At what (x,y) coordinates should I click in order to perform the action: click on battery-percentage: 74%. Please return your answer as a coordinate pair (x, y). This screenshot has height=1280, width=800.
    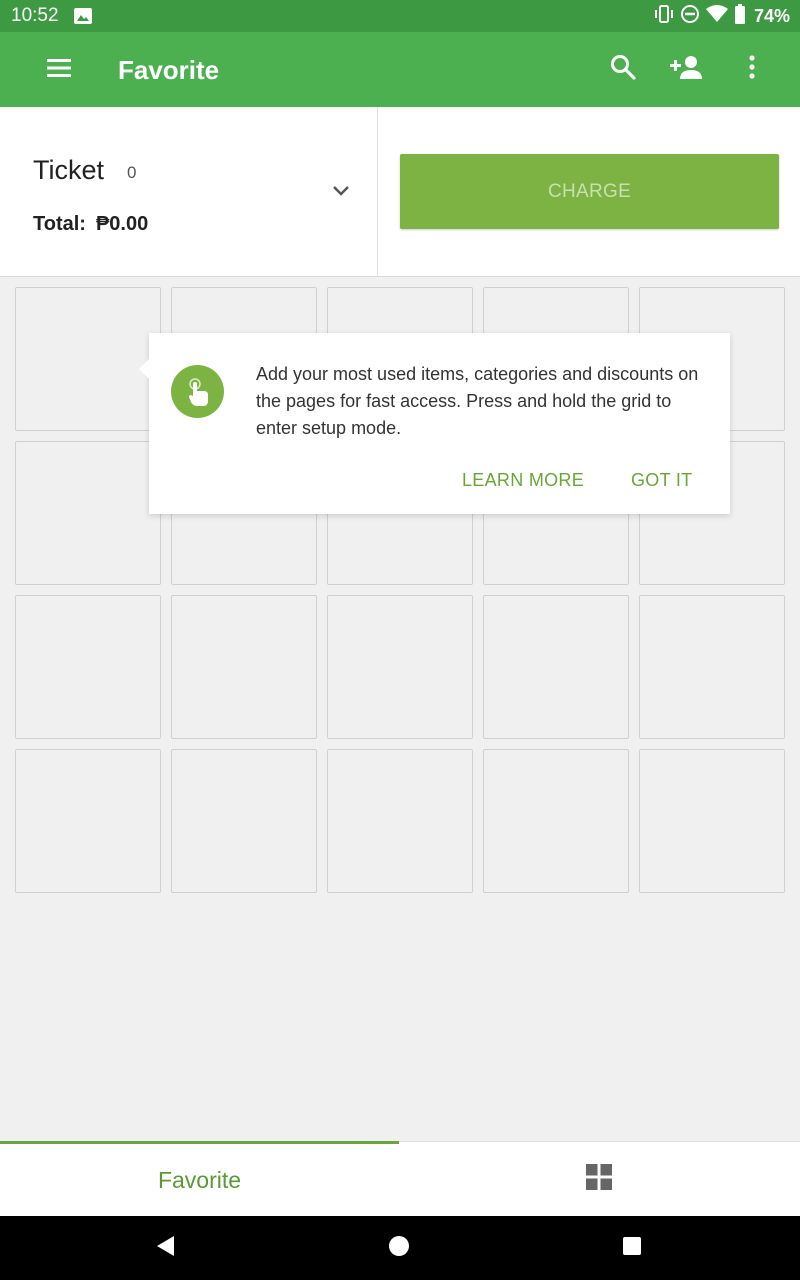
    Looking at the image, I should click on (771, 16).